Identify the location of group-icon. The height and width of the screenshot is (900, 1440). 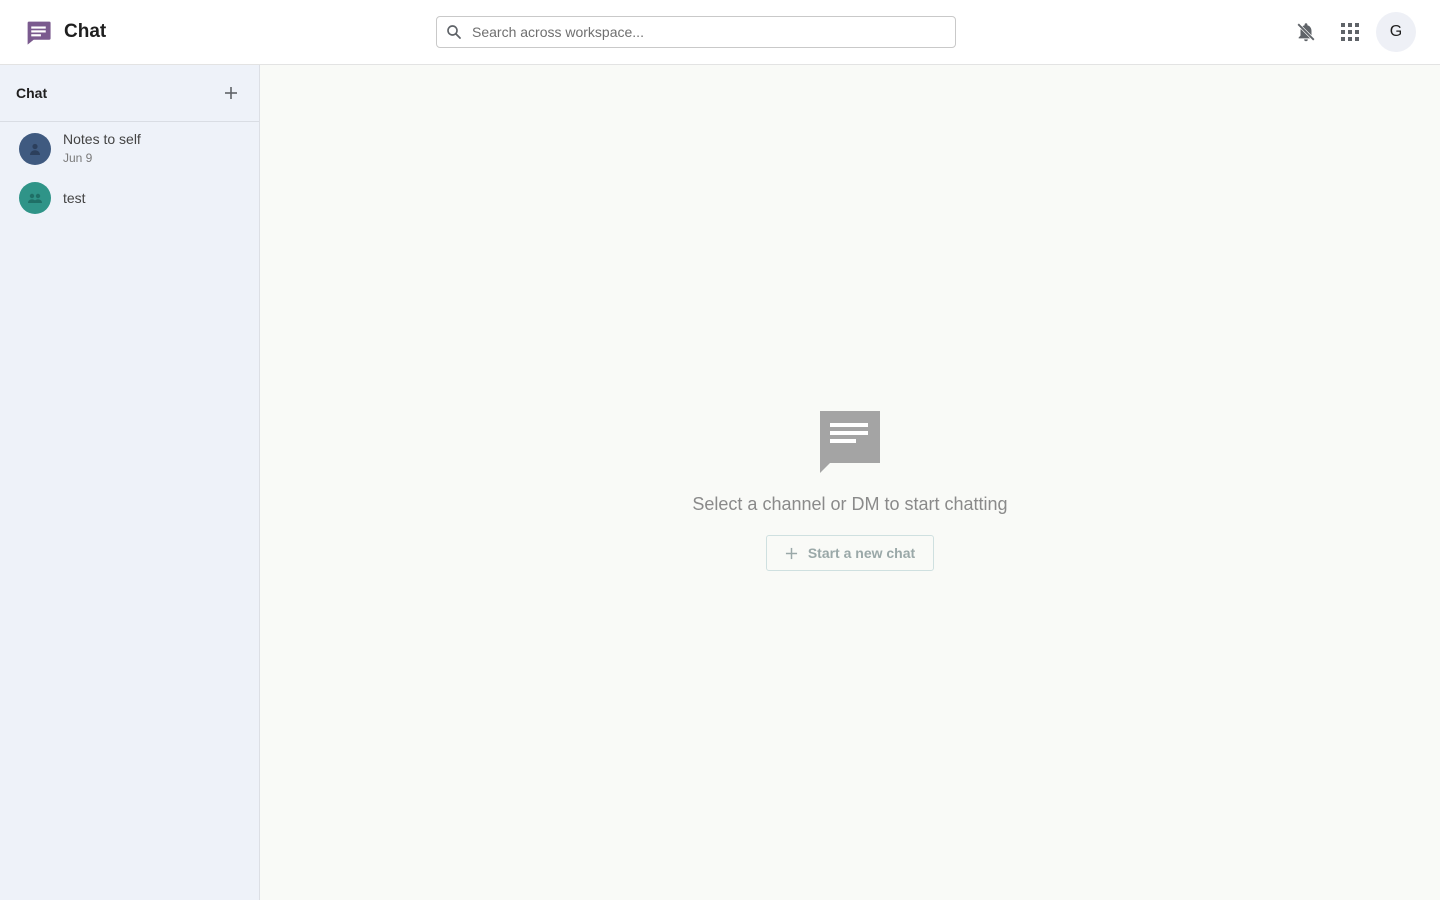
(35, 198).